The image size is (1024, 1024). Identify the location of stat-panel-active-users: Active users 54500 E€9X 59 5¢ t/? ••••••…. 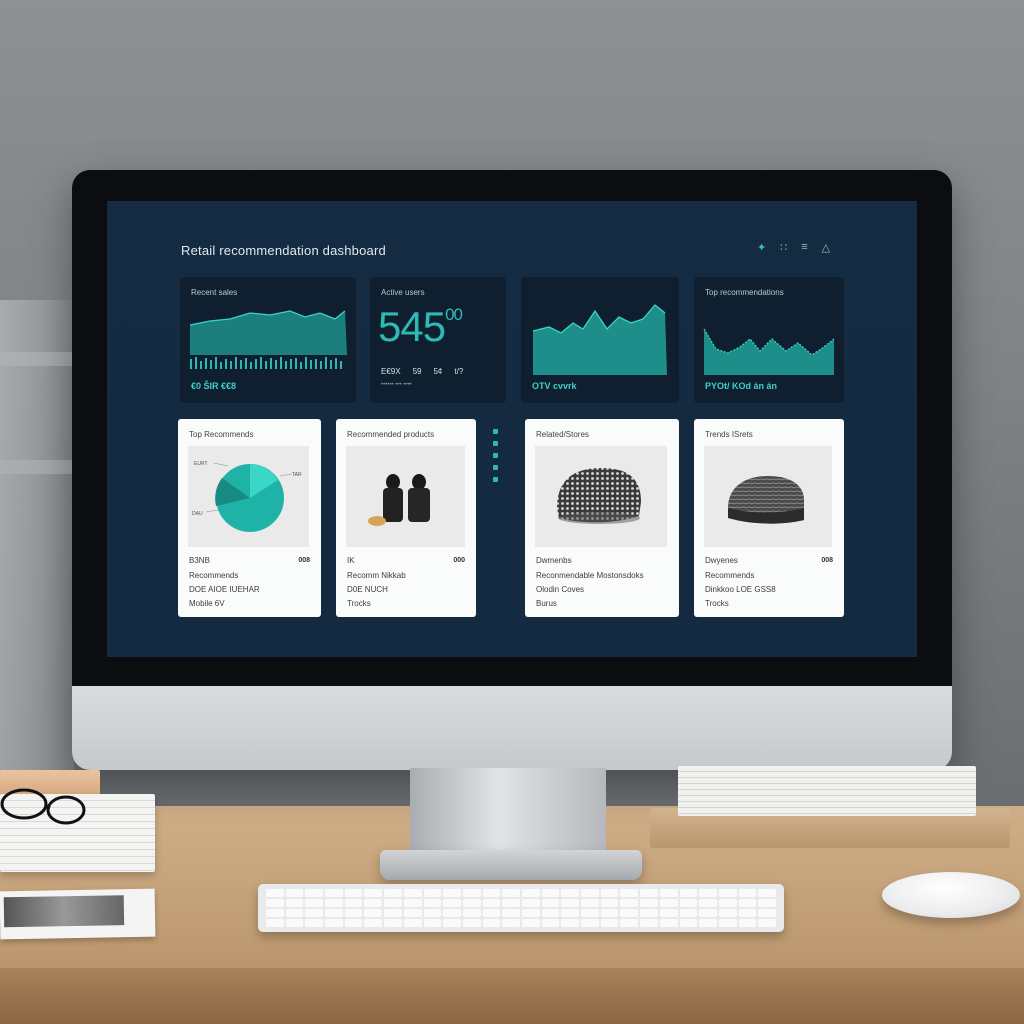
(438, 340).